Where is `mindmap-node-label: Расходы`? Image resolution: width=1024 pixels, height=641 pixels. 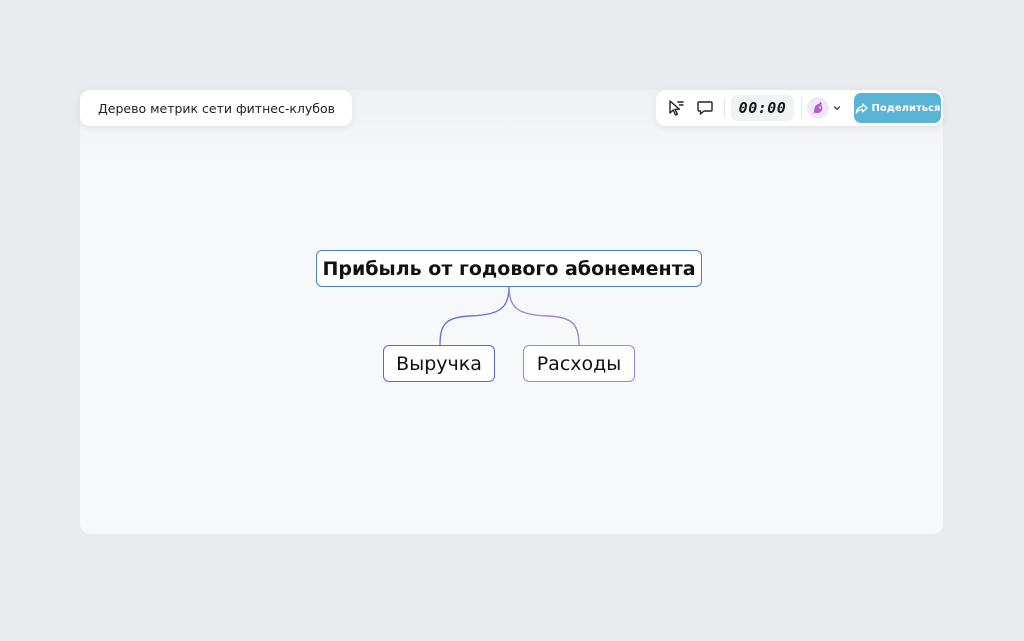 mindmap-node-label: Расходы is located at coordinates (579, 363).